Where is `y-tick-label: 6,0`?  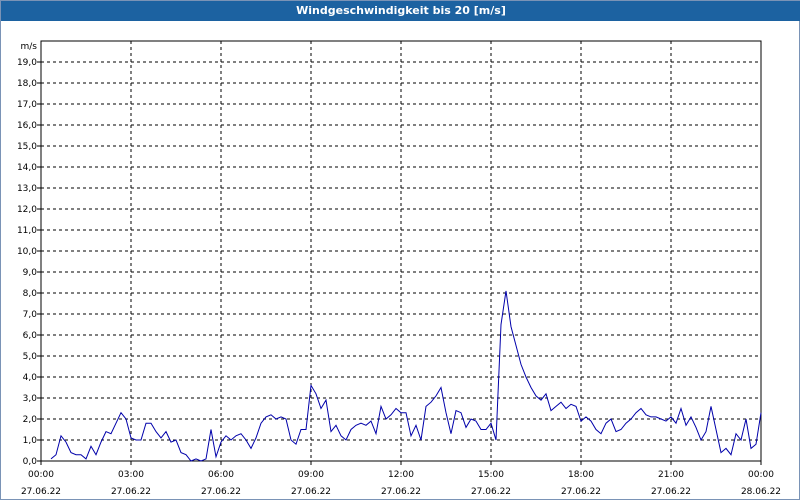 y-tick-label: 6,0 is located at coordinates (30, 336).